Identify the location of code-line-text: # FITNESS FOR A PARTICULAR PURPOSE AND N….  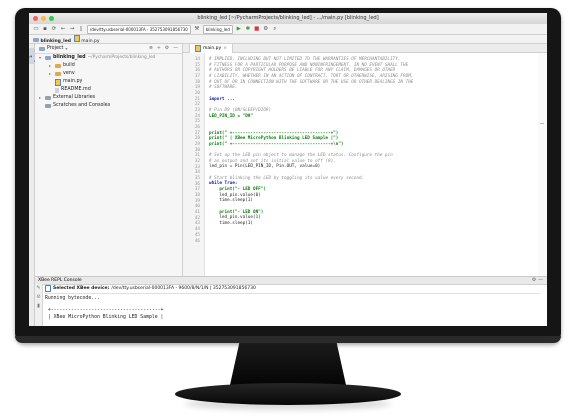
(309, 65).